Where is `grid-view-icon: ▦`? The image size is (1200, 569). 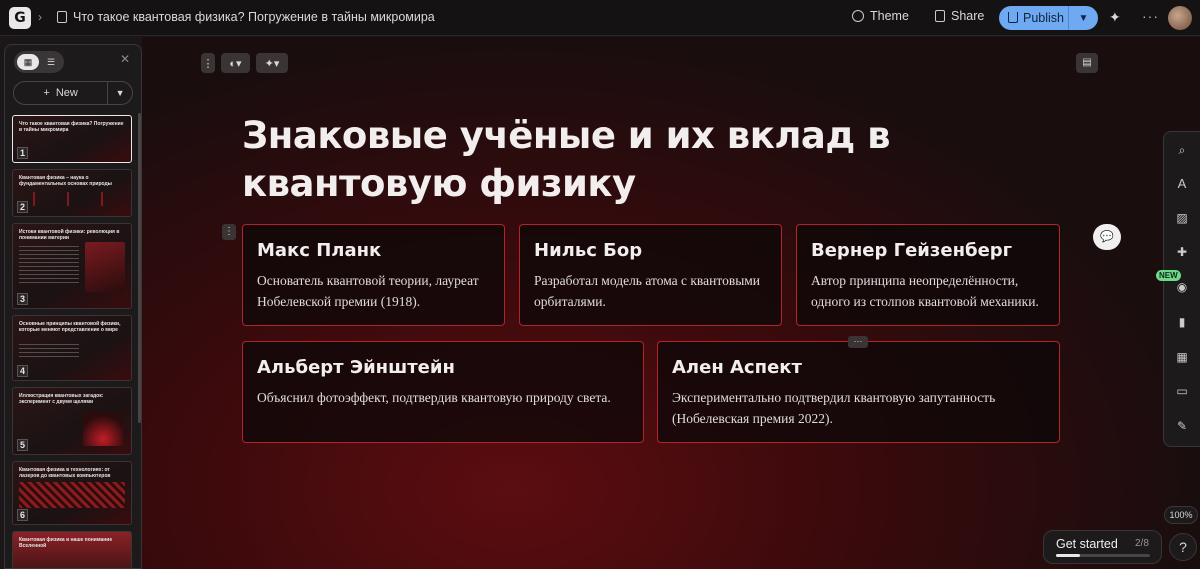 grid-view-icon: ▦ is located at coordinates (28, 62).